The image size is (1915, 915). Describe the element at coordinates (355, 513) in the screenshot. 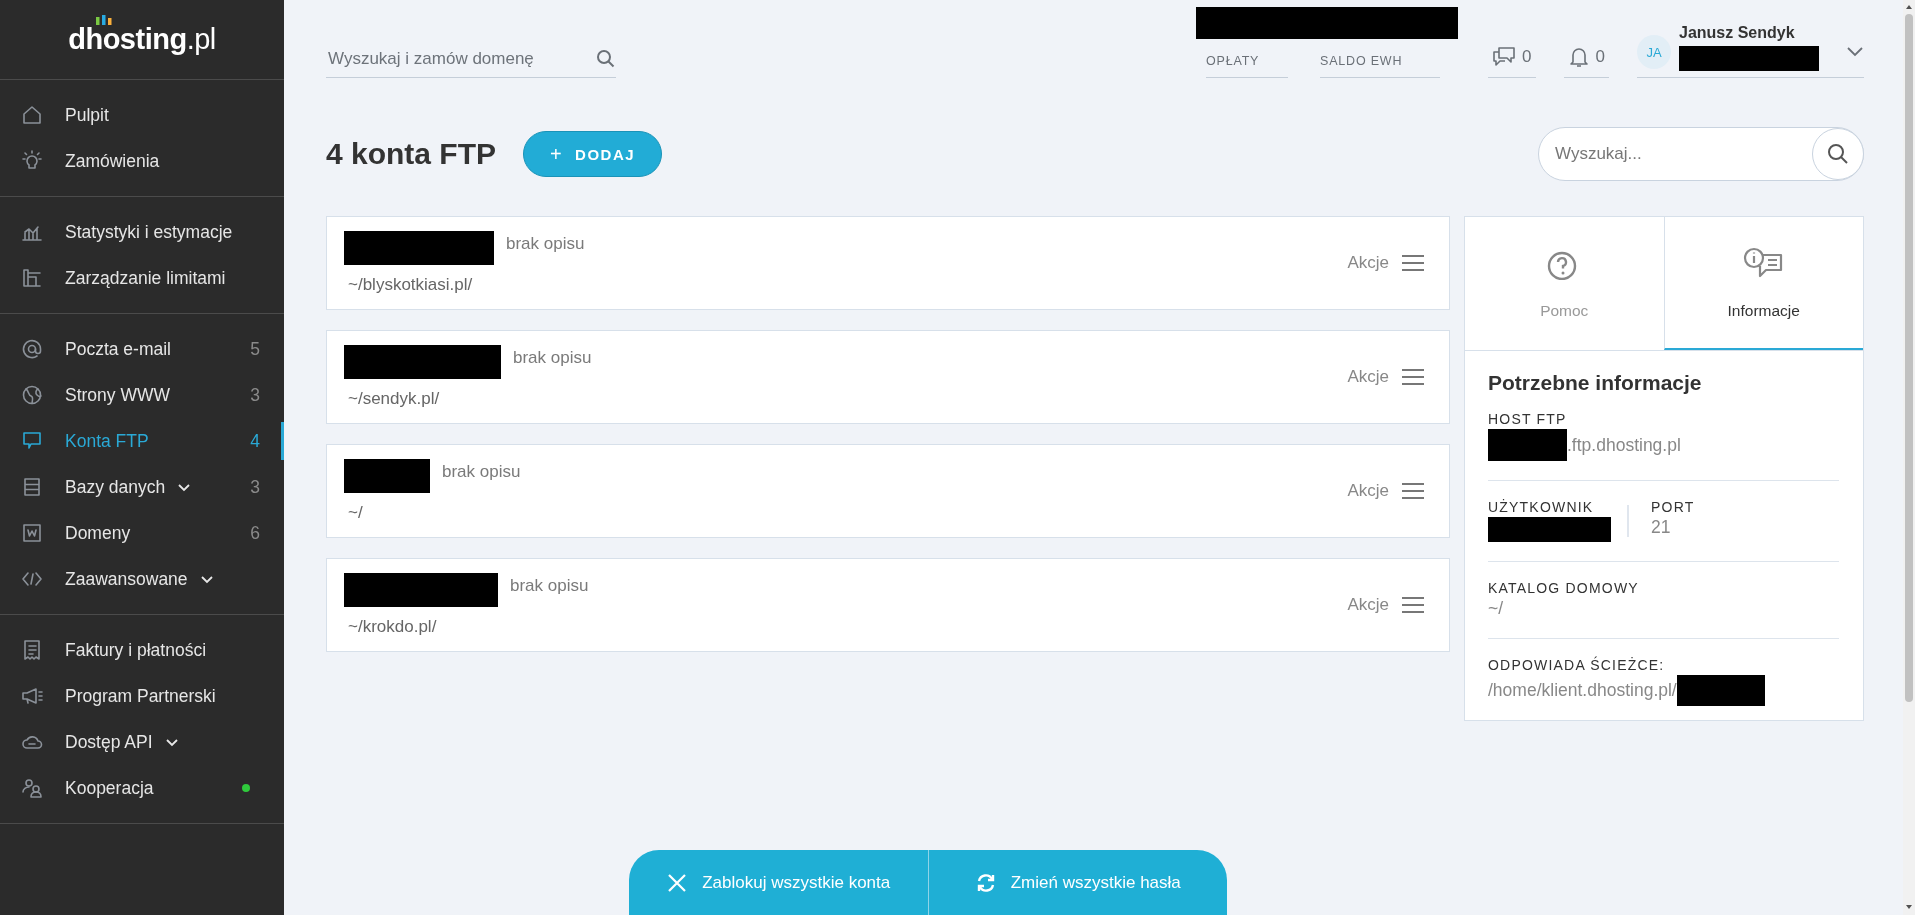

I see `account-path: ~/` at that location.